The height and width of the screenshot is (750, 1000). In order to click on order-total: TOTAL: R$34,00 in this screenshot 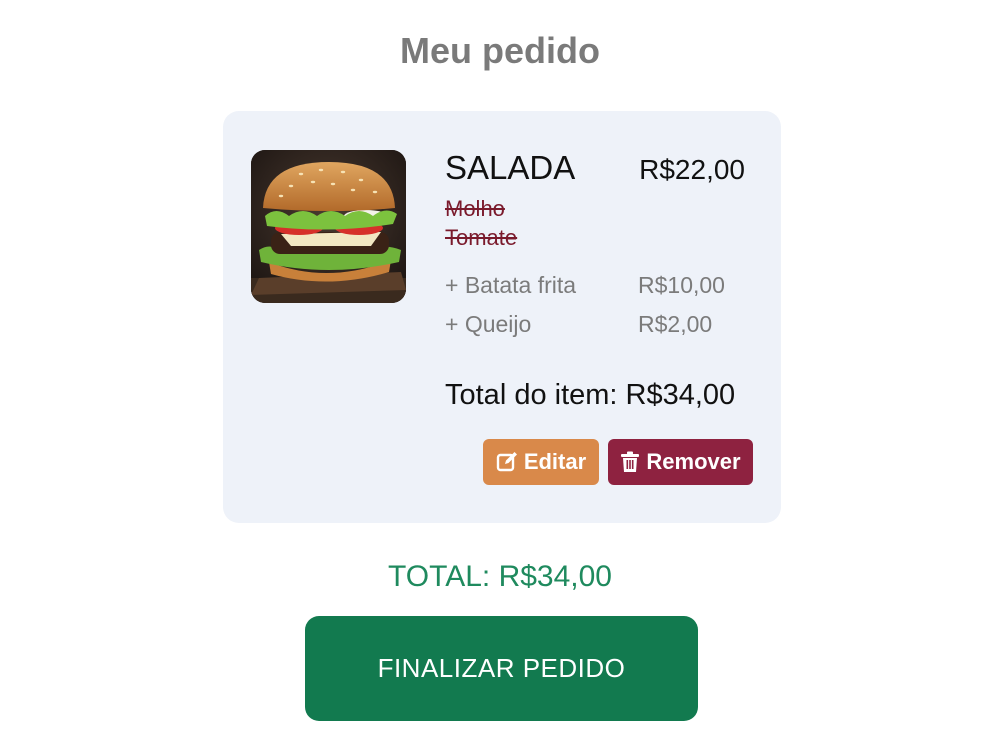, I will do `click(499, 576)`.